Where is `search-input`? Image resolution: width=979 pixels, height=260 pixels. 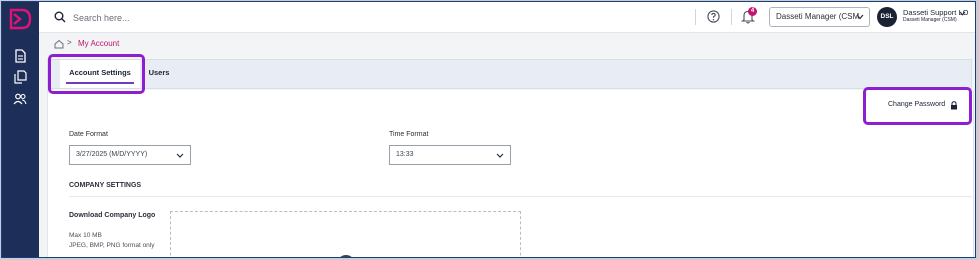 search-input is located at coordinates (198, 18).